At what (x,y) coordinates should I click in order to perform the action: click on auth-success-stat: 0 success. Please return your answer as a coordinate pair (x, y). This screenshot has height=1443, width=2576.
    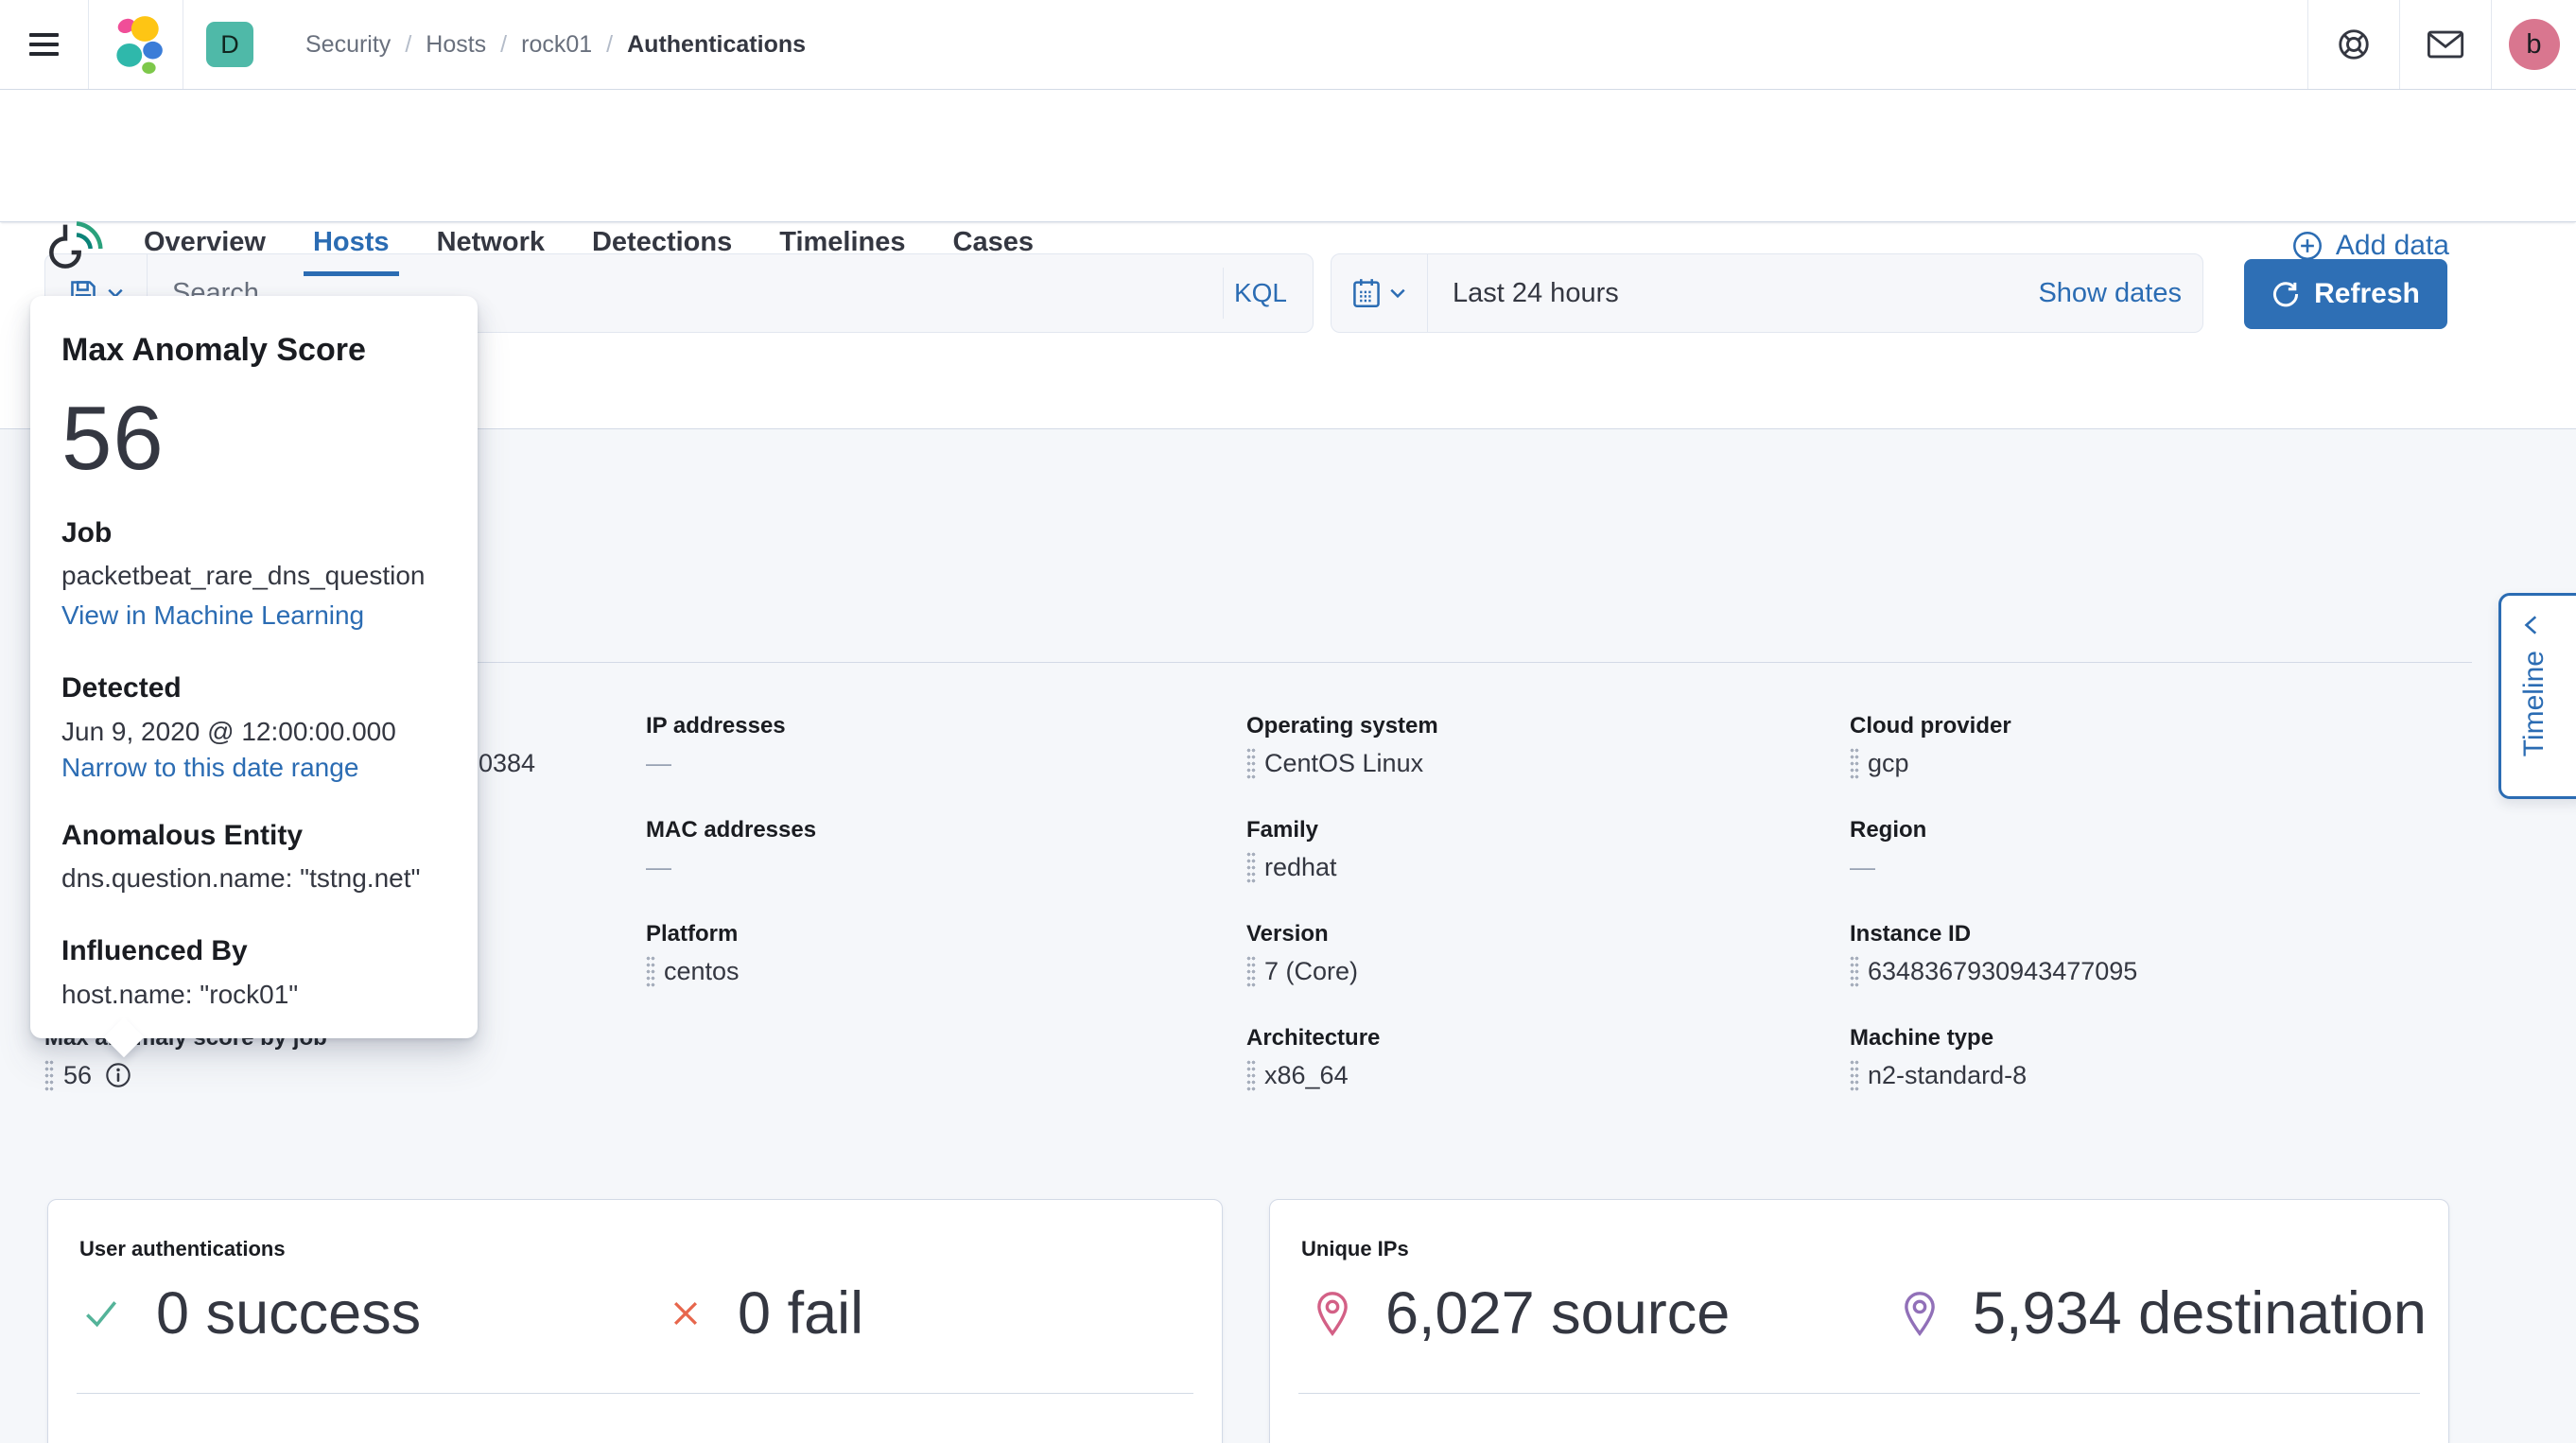
    Looking at the image, I should click on (250, 1314).